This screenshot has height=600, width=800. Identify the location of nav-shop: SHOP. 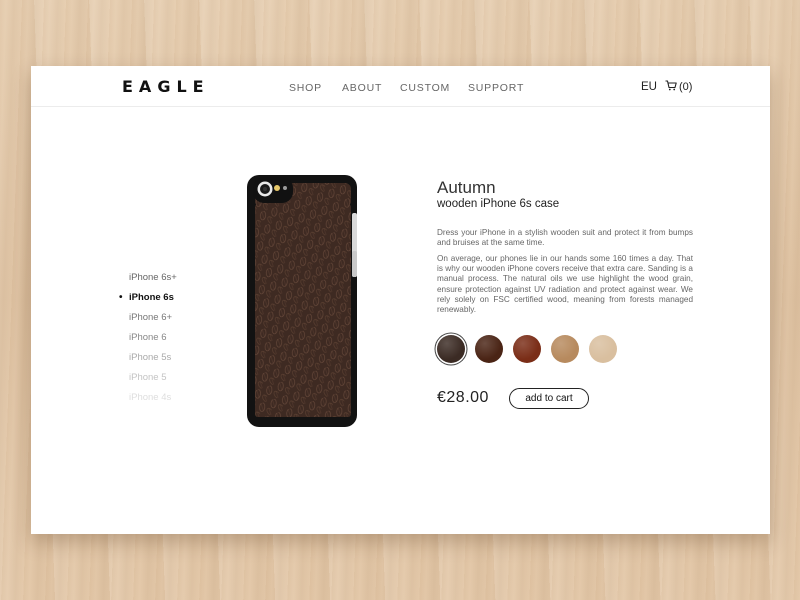
(305, 88).